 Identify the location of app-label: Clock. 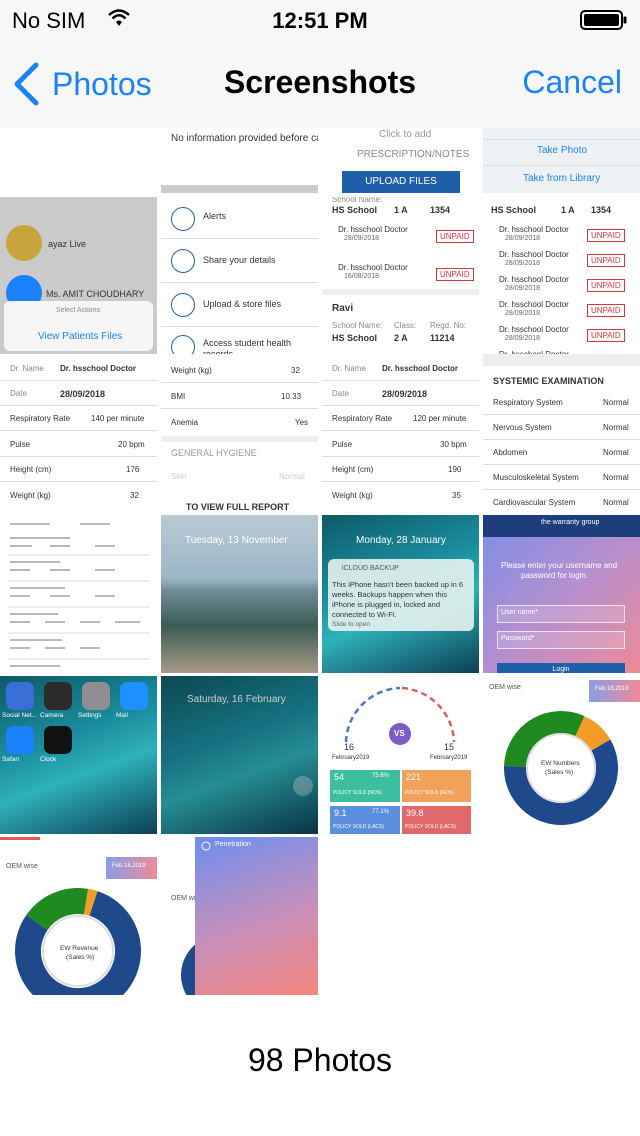
(48, 759).